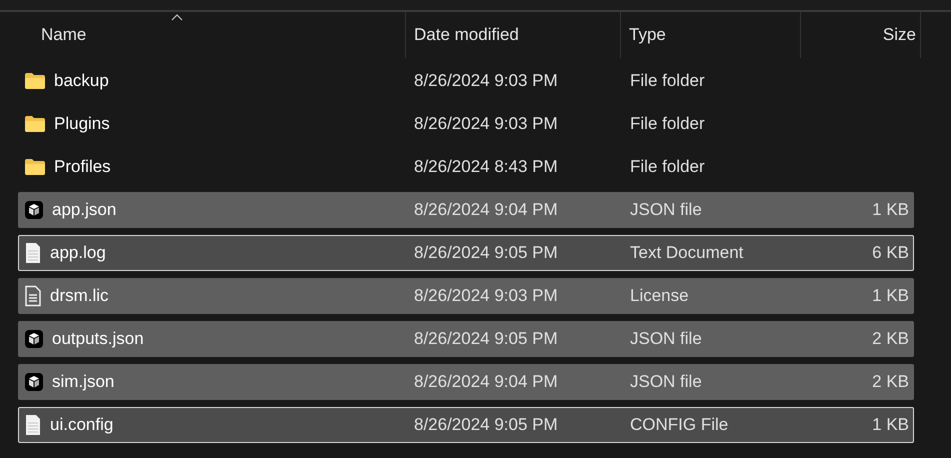 This screenshot has height=458, width=951. I want to click on selected-file-row: outputs.json 8/26/2024 9:05 PM JSON file 2 KB, so click(466, 339).